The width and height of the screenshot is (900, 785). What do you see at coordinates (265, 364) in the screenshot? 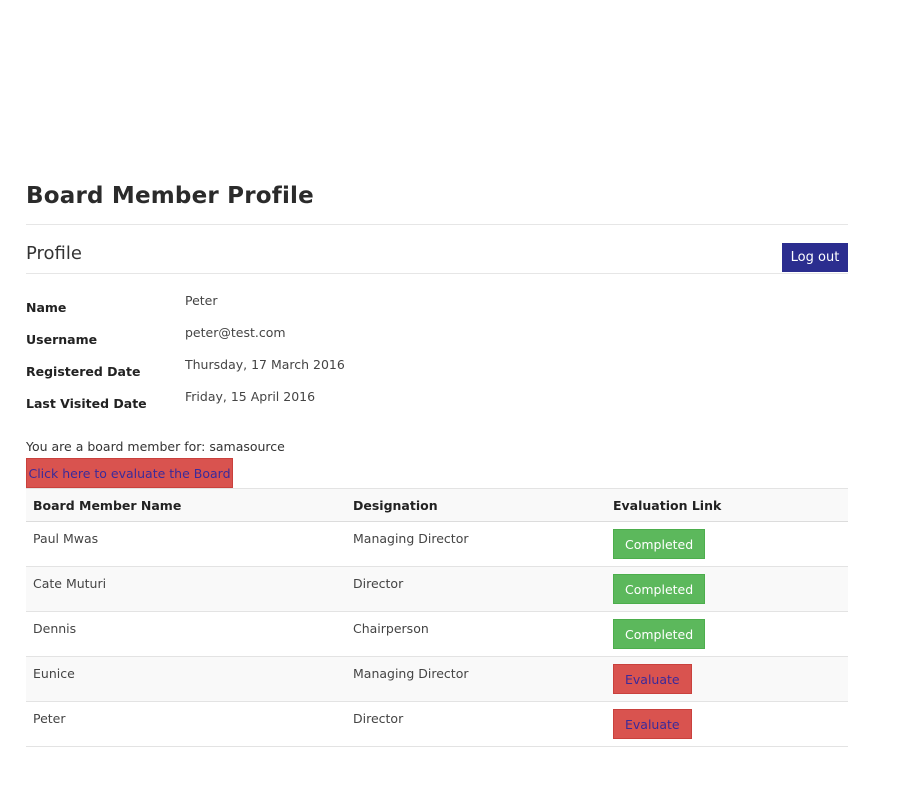
I see `profile-value-registered-date: Thursday, 17 March 2016` at bounding box center [265, 364].